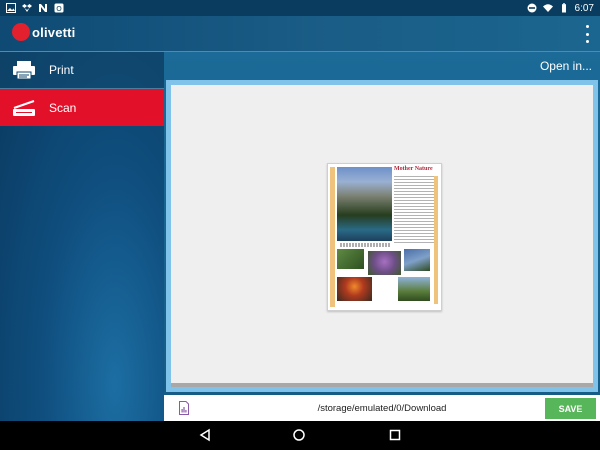 The width and height of the screenshot is (600, 450). I want to click on save-button: SAVE, so click(570, 408).